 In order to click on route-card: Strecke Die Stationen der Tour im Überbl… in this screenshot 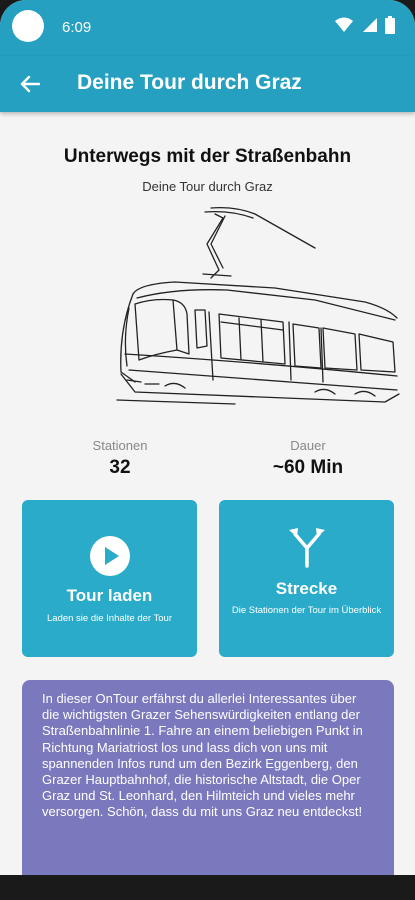, I will do `click(306, 578)`.